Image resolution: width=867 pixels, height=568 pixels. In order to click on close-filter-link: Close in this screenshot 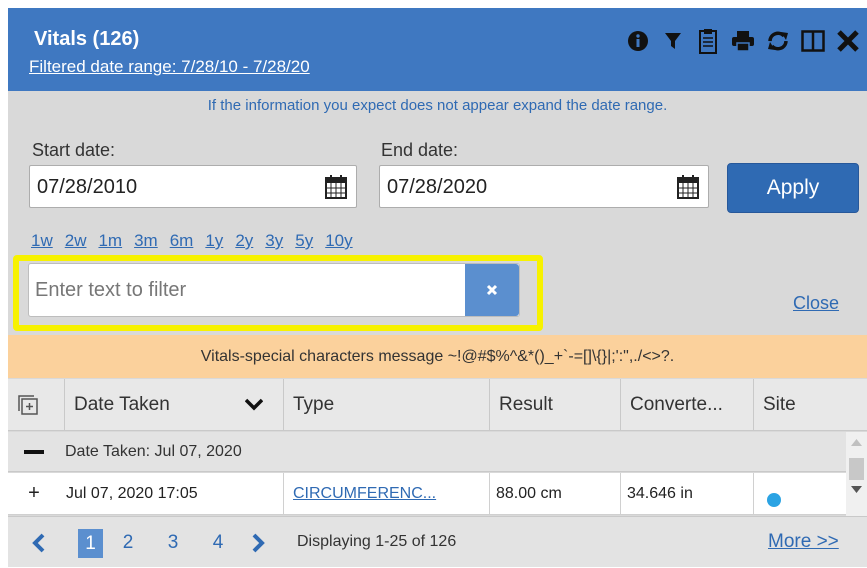, I will do `click(816, 303)`.